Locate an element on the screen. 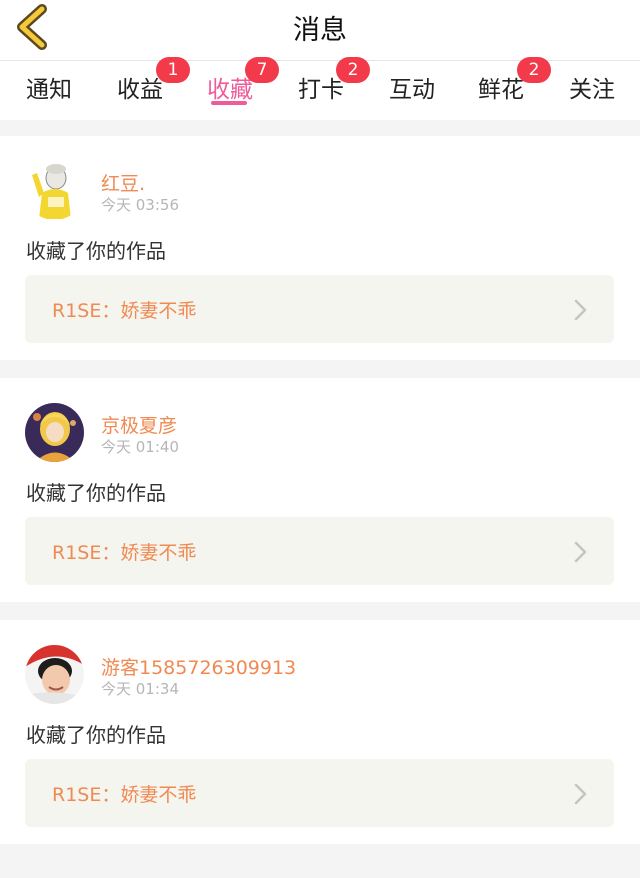 This screenshot has height=878, width=640. timestamp: 今天 03:56 is located at coordinates (140, 205).